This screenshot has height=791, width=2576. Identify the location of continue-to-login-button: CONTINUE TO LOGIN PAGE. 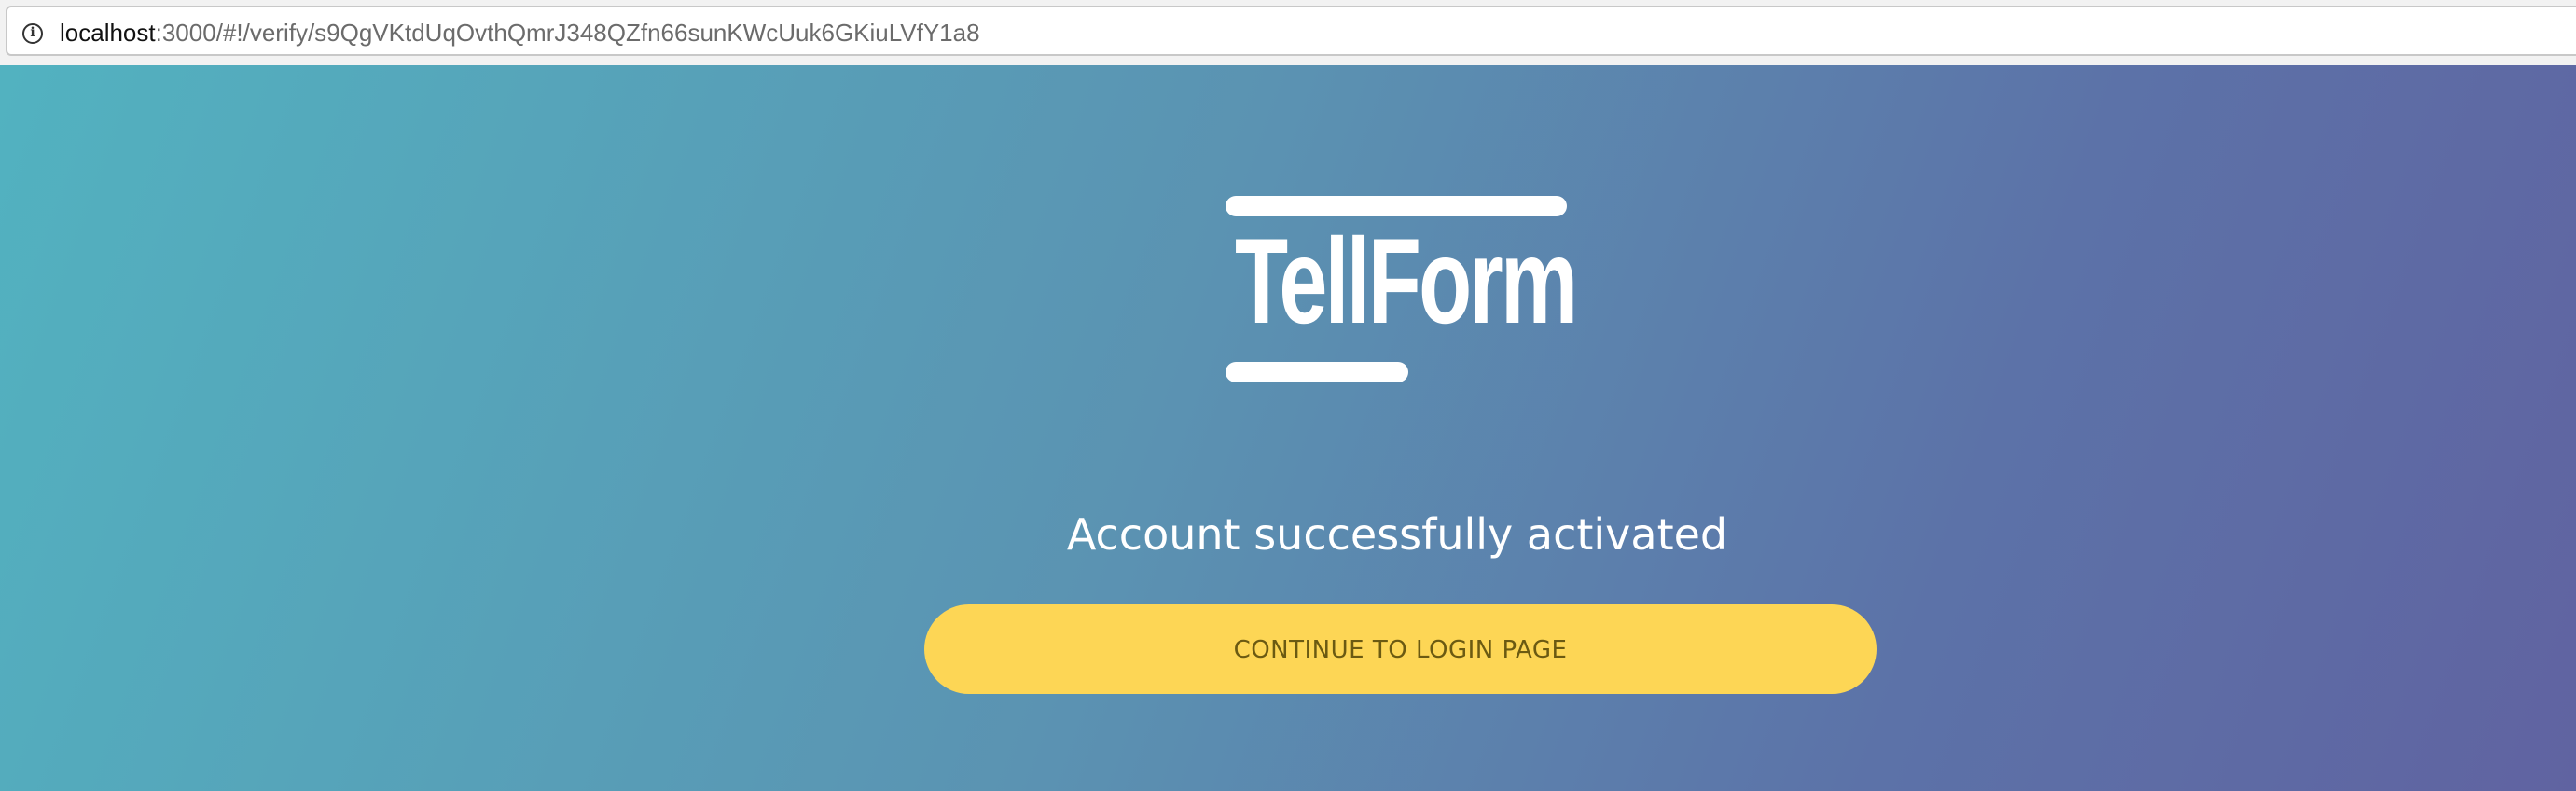
(1400, 649).